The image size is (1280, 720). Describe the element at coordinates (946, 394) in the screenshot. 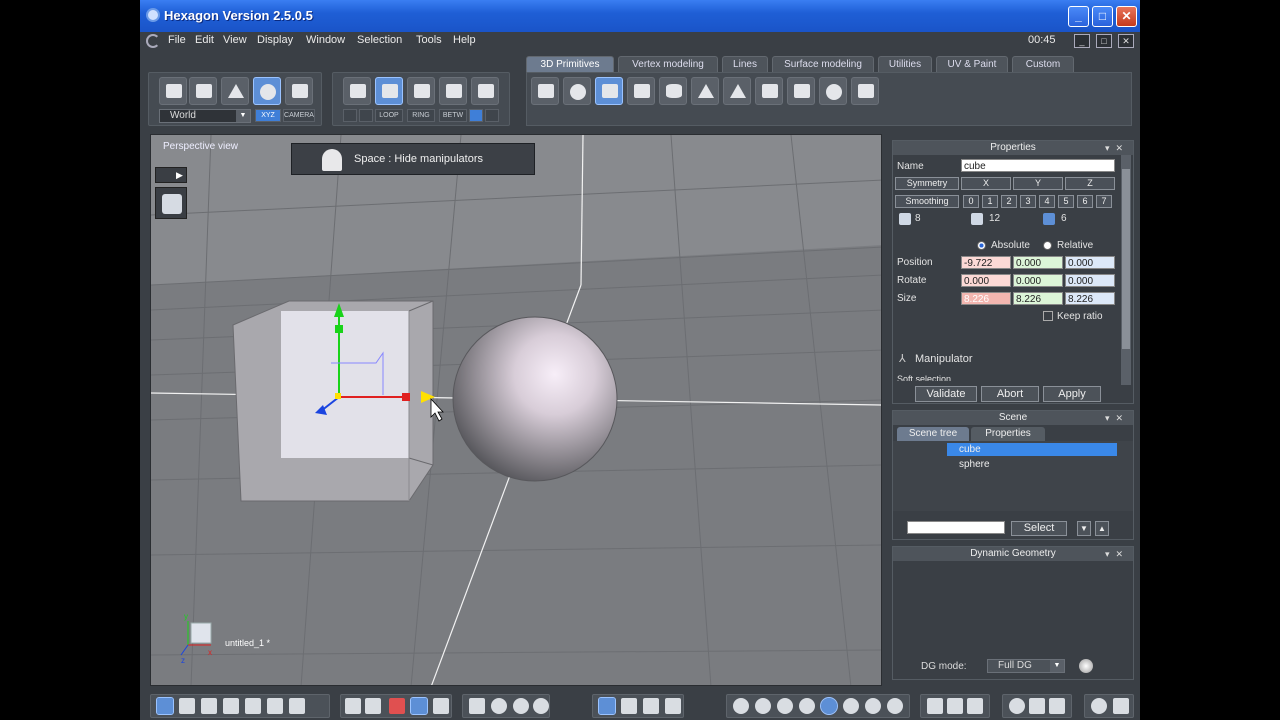

I see `validate-button: Validate` at that location.